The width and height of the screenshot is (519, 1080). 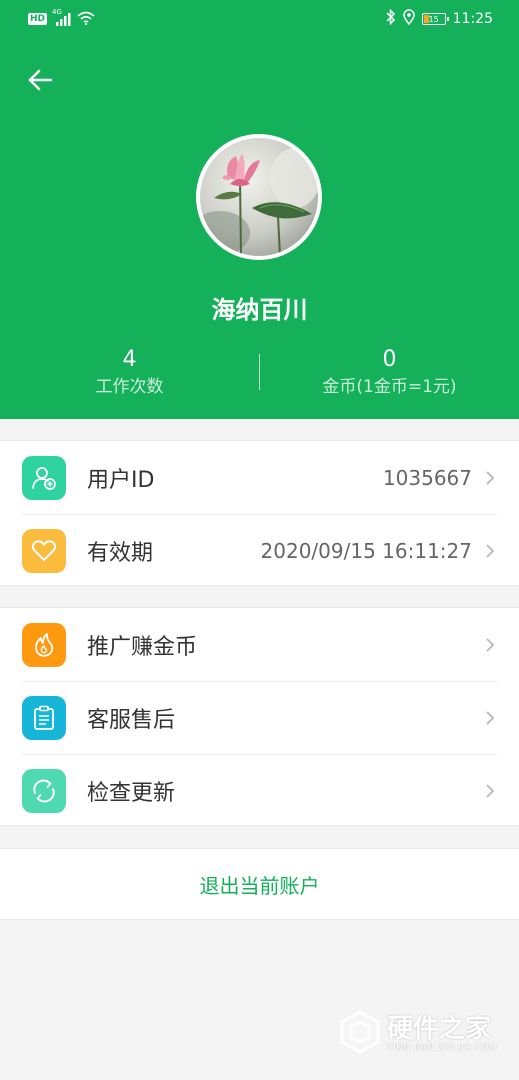 I want to click on battery-icon: 15, so click(x=435, y=19).